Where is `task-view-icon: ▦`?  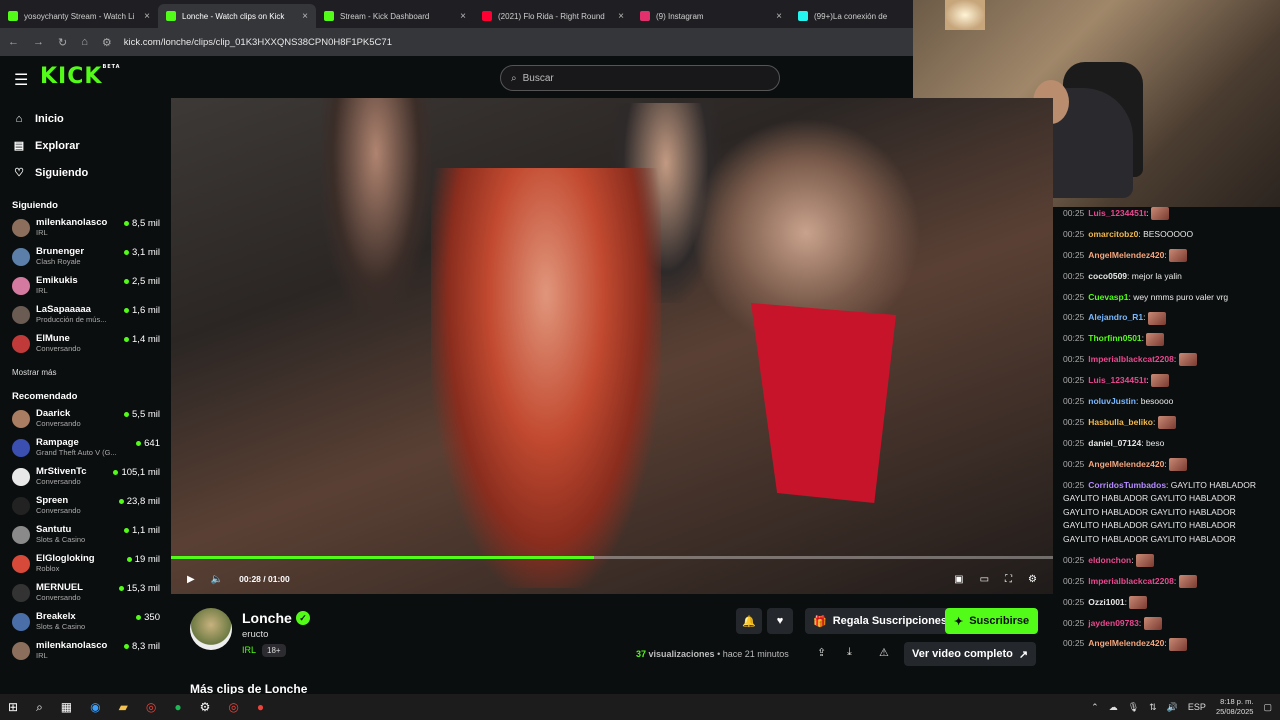
task-view-icon: ▦ is located at coordinates (66, 707).